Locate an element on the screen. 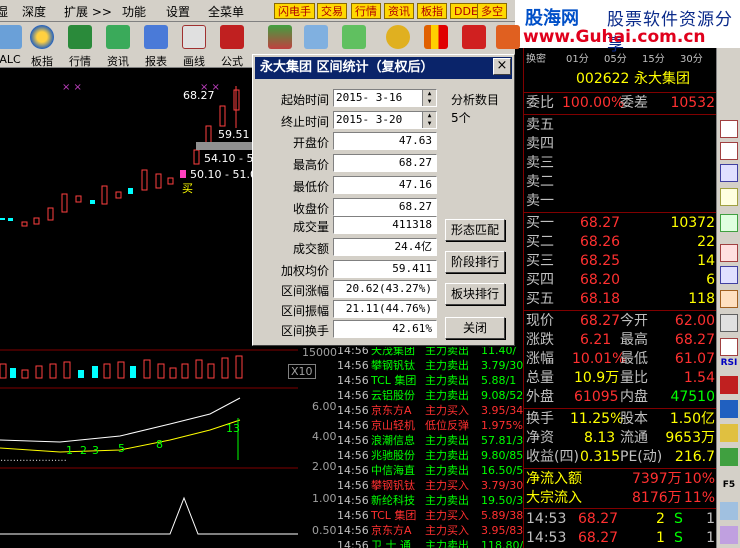  menu-item-depth: 深度 is located at coordinates (34, 11).